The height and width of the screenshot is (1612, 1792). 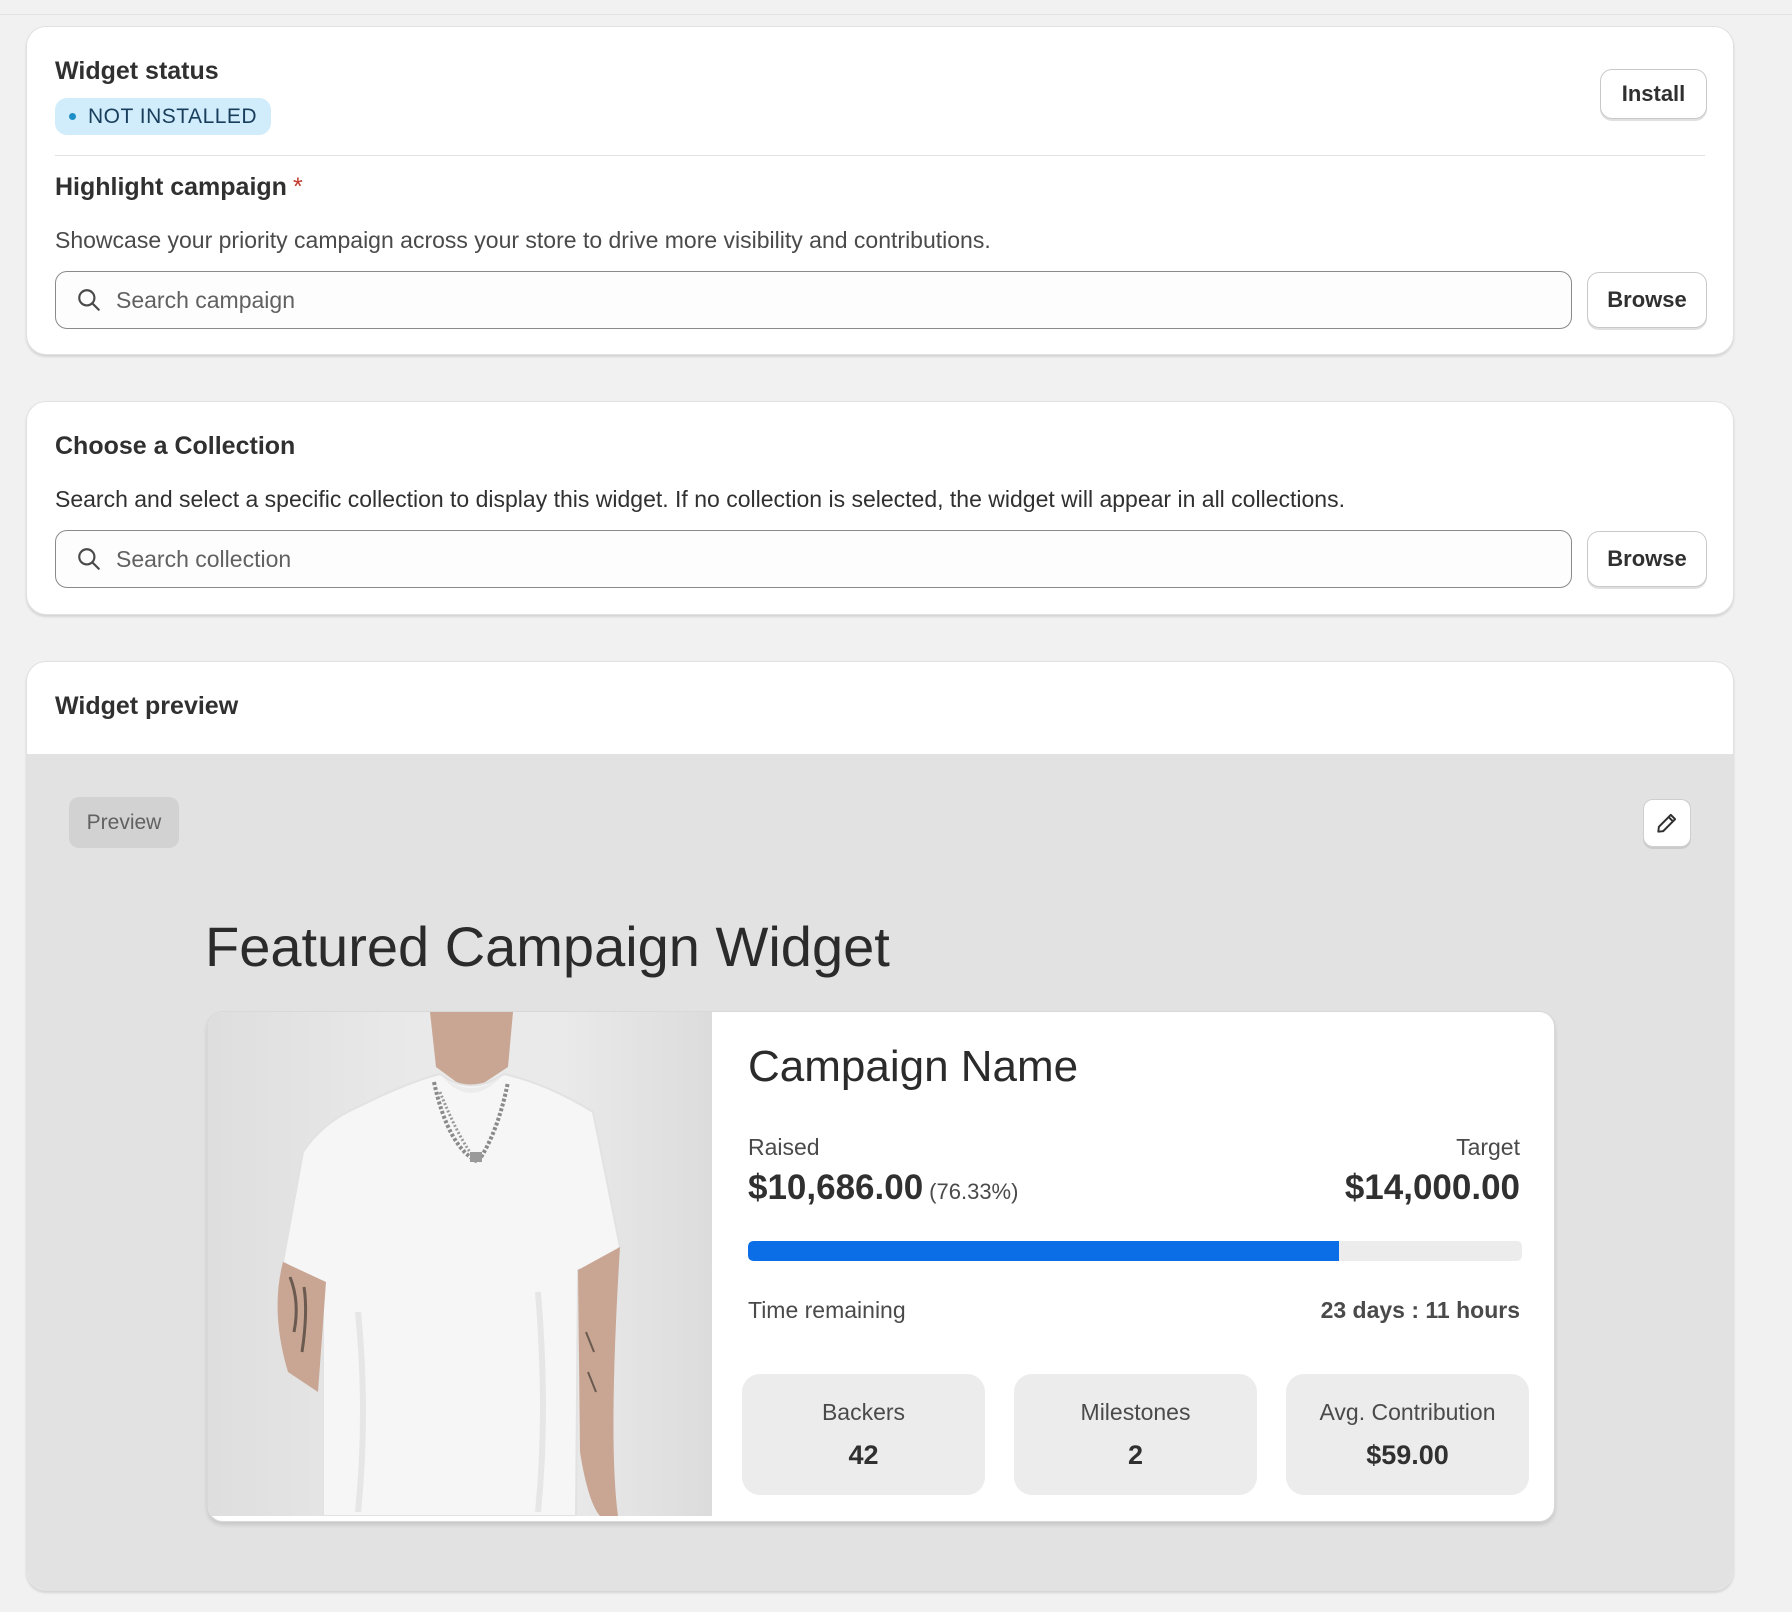 I want to click on target-value: $14,000.00, so click(x=1432, y=1187).